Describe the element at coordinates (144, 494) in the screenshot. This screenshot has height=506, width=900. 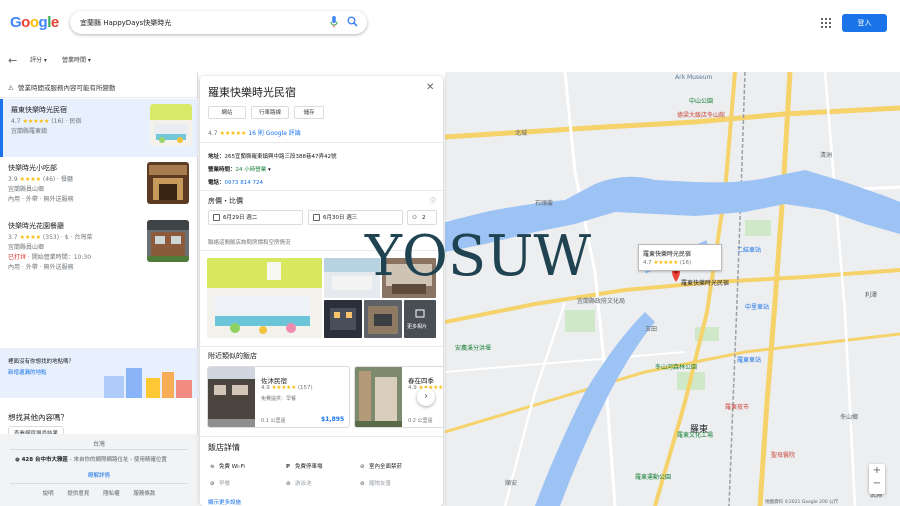
I see `footer-terms-link: 服務條款` at that location.